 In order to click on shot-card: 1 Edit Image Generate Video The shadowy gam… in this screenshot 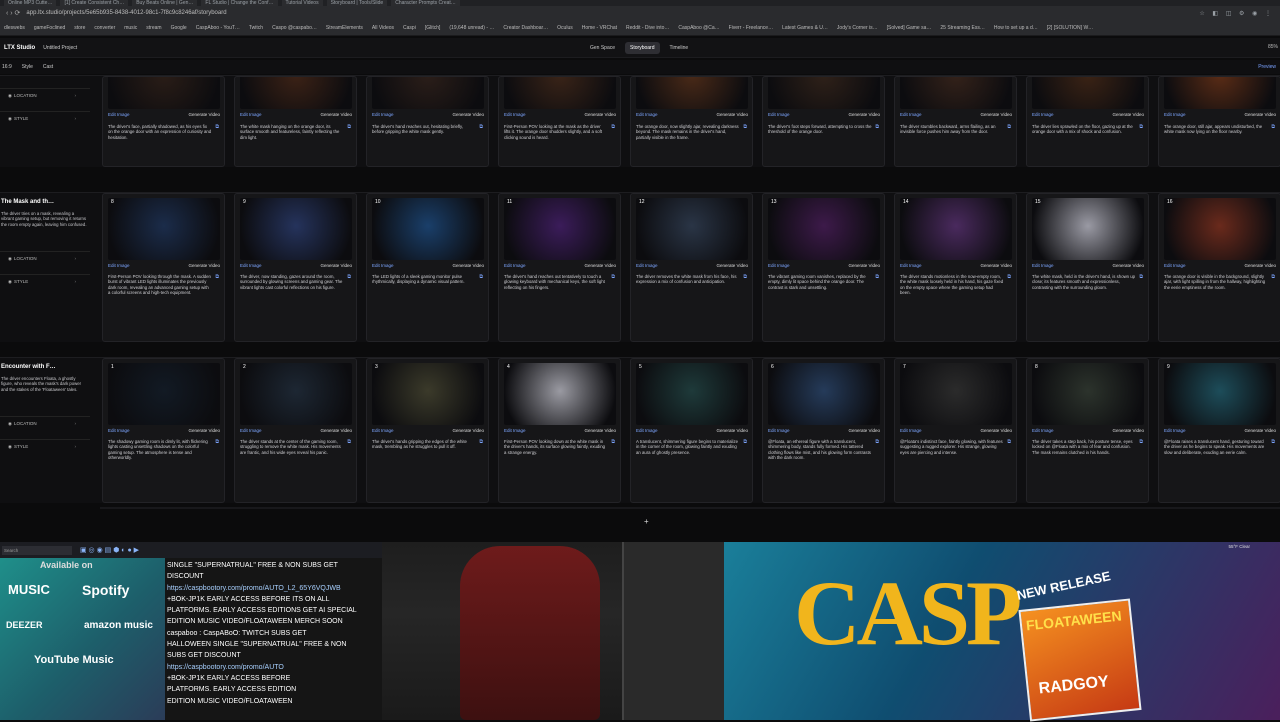, I will do `click(163, 430)`.